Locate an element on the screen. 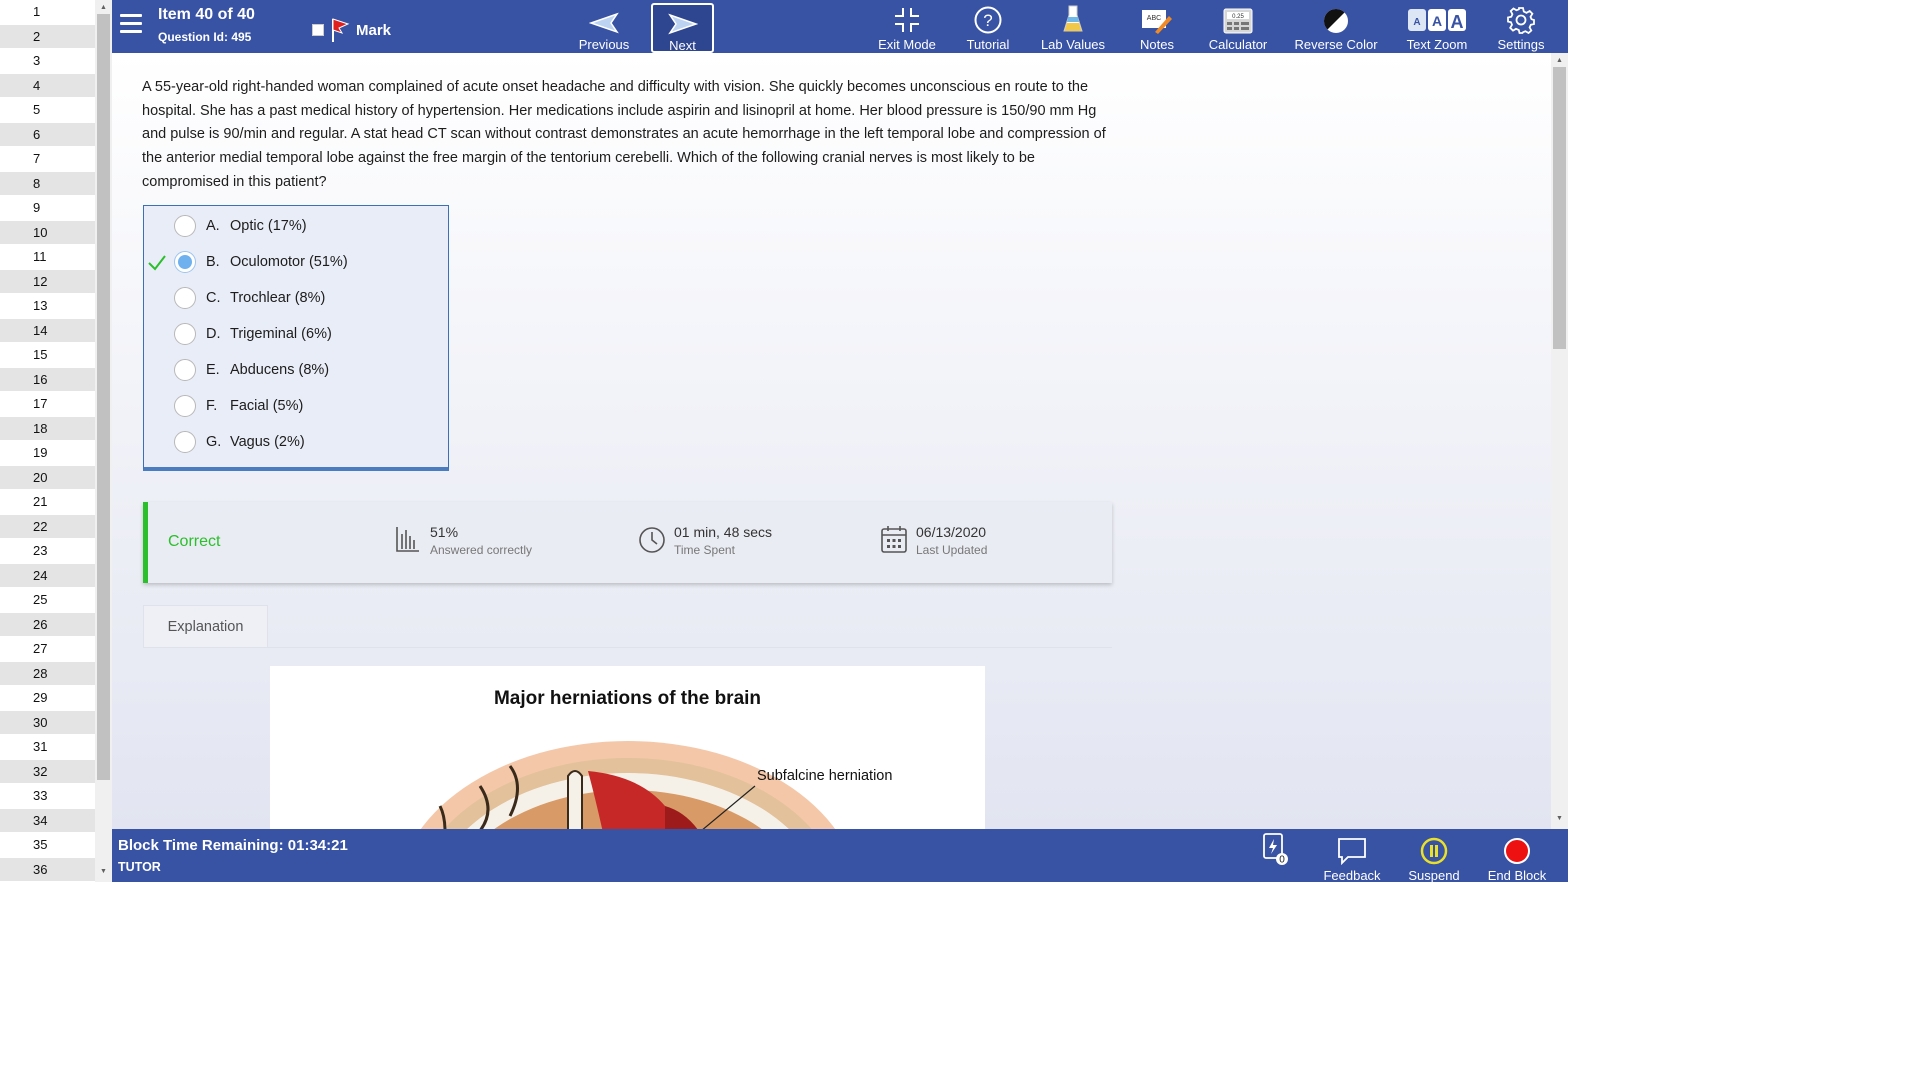 The image size is (1920, 1080). question-number-item: 24 is located at coordinates (47, 575).